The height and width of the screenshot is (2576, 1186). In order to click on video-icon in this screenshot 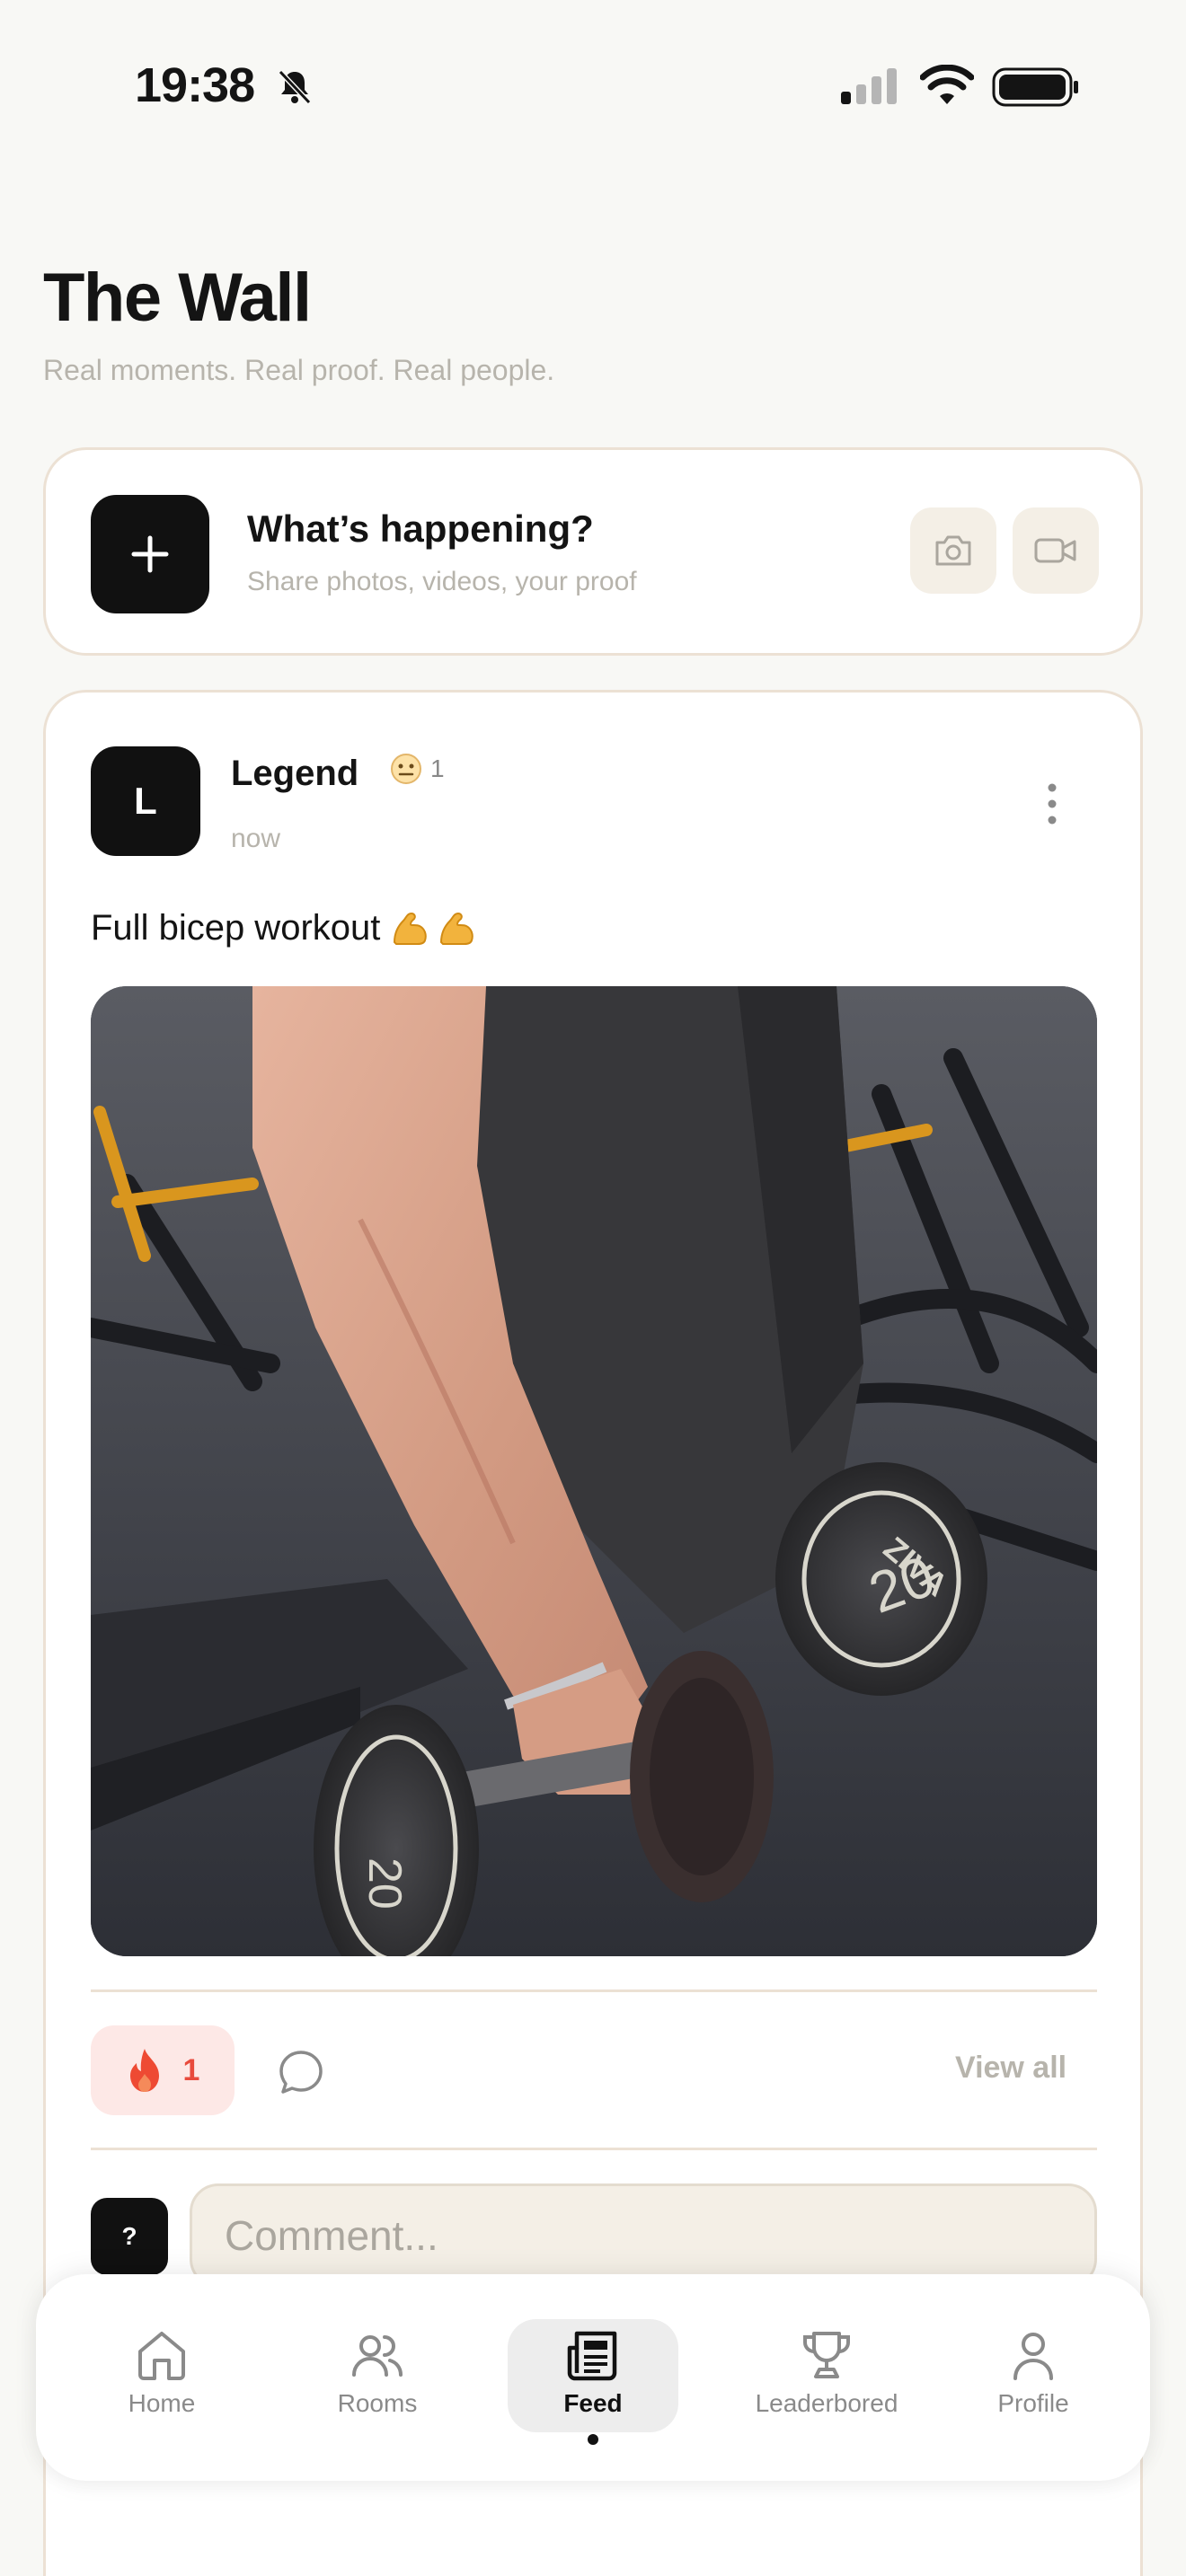, I will do `click(1055, 550)`.